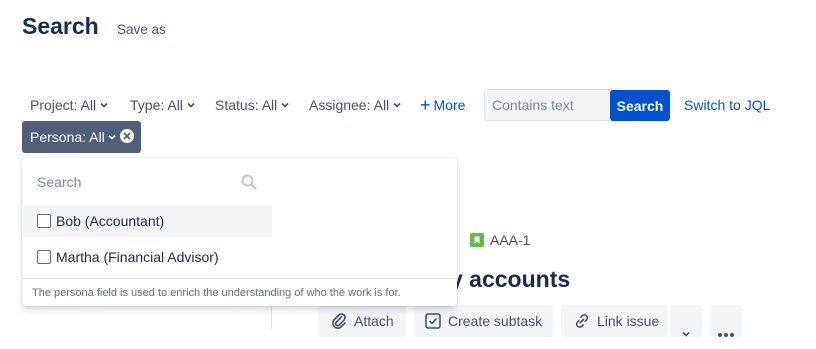  Describe the element at coordinates (137, 257) in the screenshot. I see `persona-option-label: Martha (Financial Advisor)` at that location.